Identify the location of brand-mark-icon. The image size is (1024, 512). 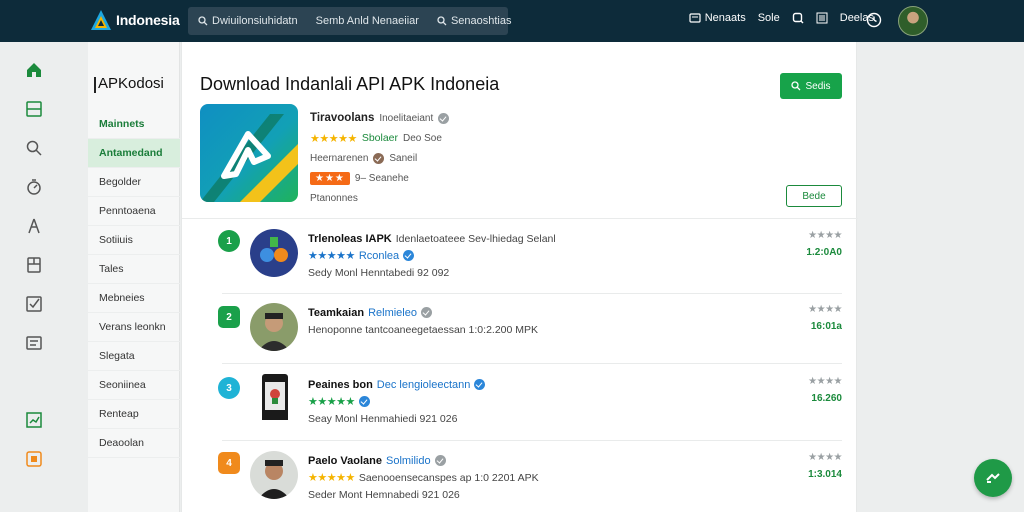
(101, 20).